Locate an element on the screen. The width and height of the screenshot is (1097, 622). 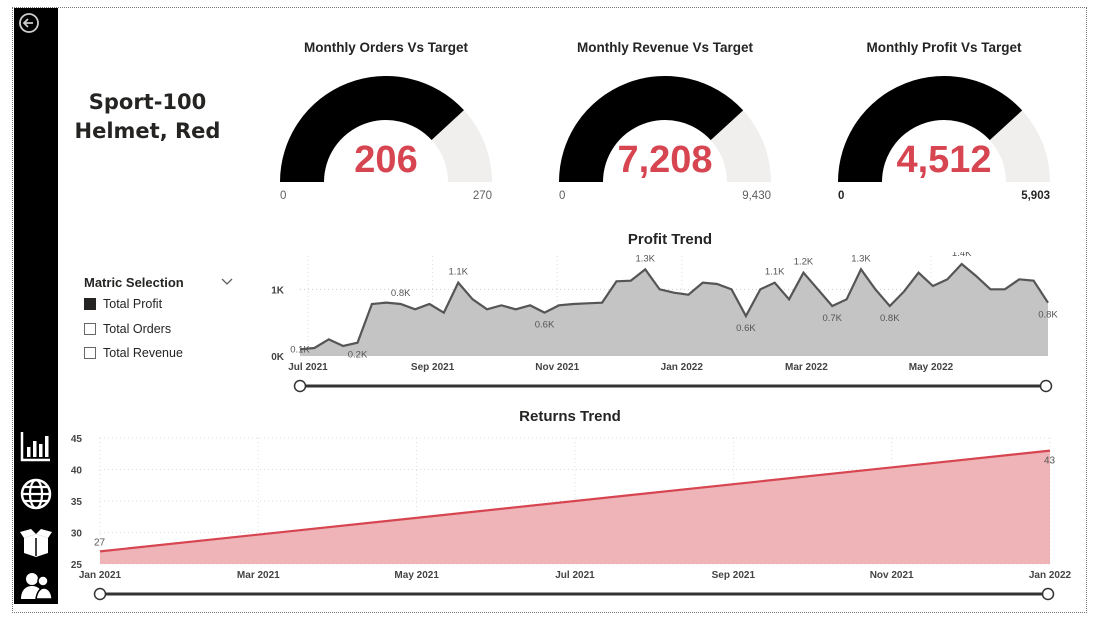
data-label: 0.2K is located at coordinates (358, 355).